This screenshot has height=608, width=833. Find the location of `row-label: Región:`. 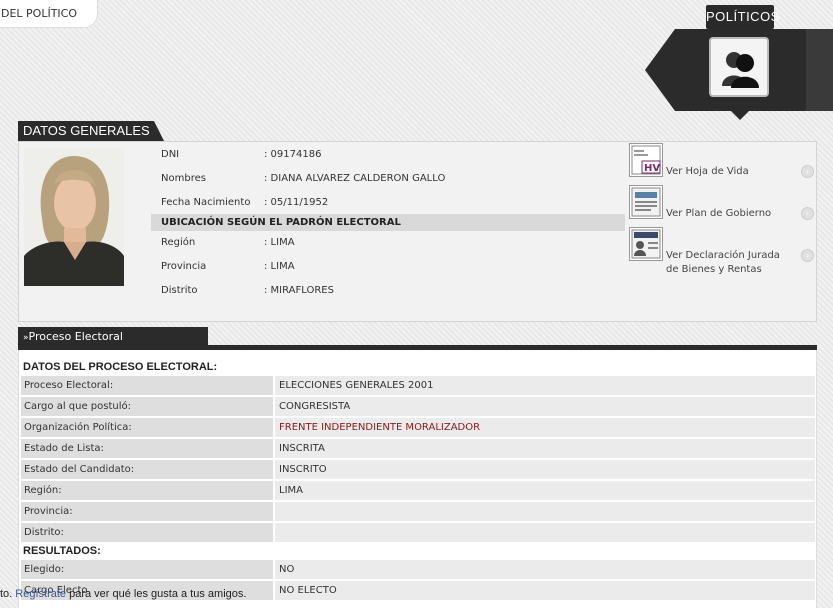

row-label: Región: is located at coordinates (147, 490).